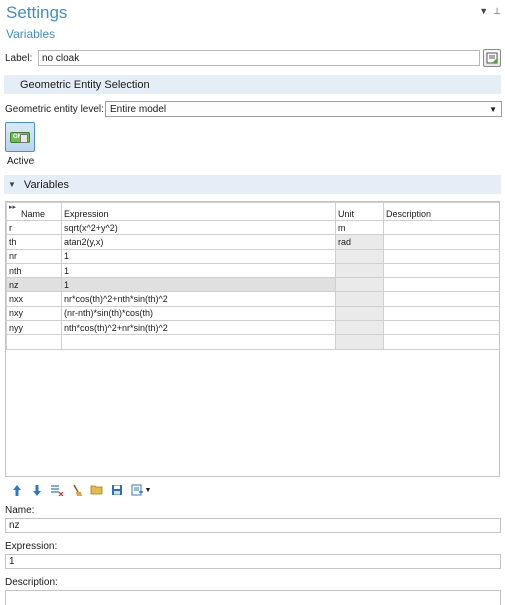 The width and height of the screenshot is (505, 605). What do you see at coordinates (34, 256) in the screenshot?
I see `cell-name: nr` at bounding box center [34, 256].